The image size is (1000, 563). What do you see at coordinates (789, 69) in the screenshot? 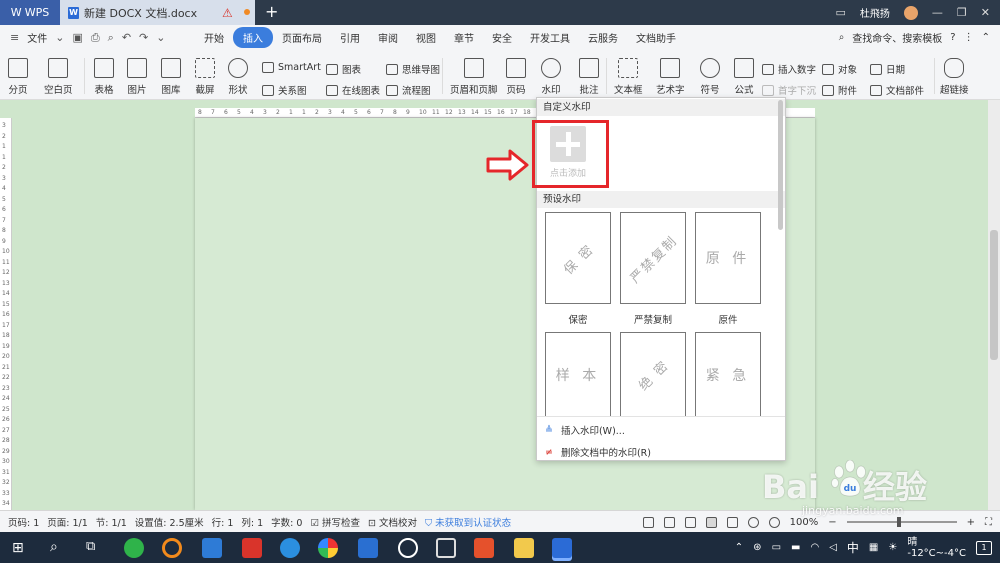
I see `insert-number-button: 插入数字` at bounding box center [789, 69].